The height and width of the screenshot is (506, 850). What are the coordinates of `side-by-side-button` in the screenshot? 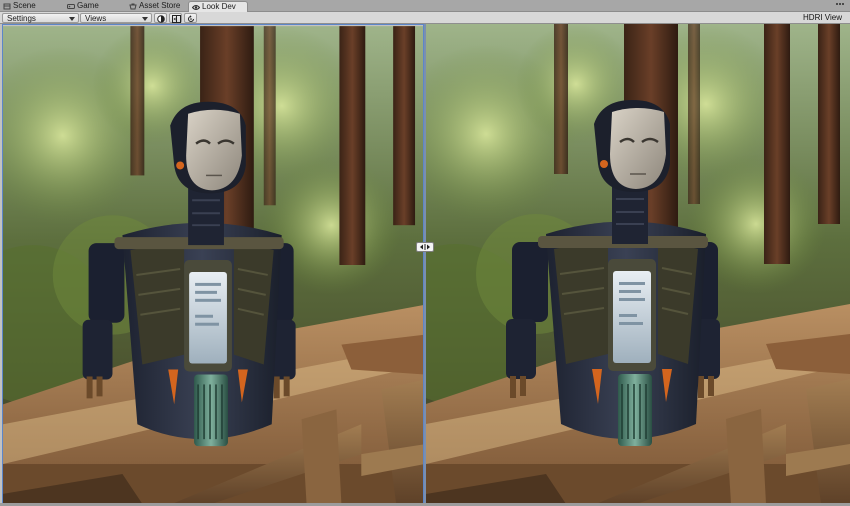 It's located at (175, 18).